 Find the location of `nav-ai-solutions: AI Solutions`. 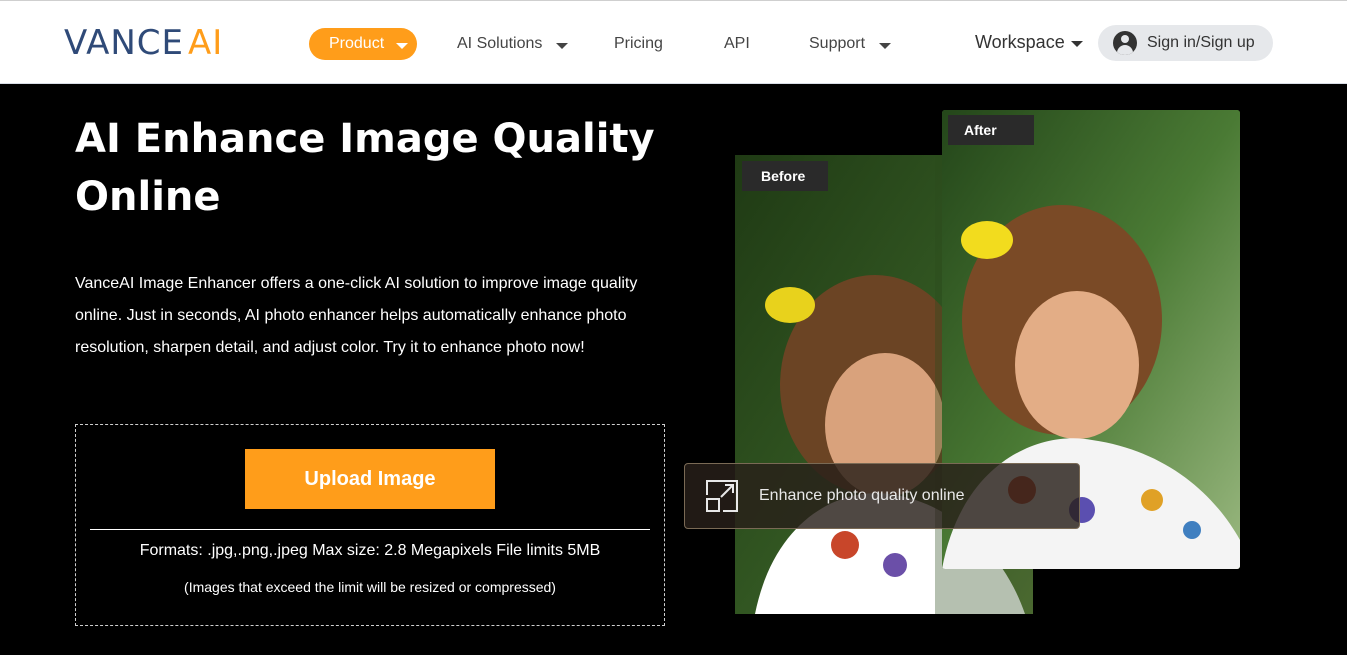

nav-ai-solutions: AI Solutions is located at coordinates (513, 44).